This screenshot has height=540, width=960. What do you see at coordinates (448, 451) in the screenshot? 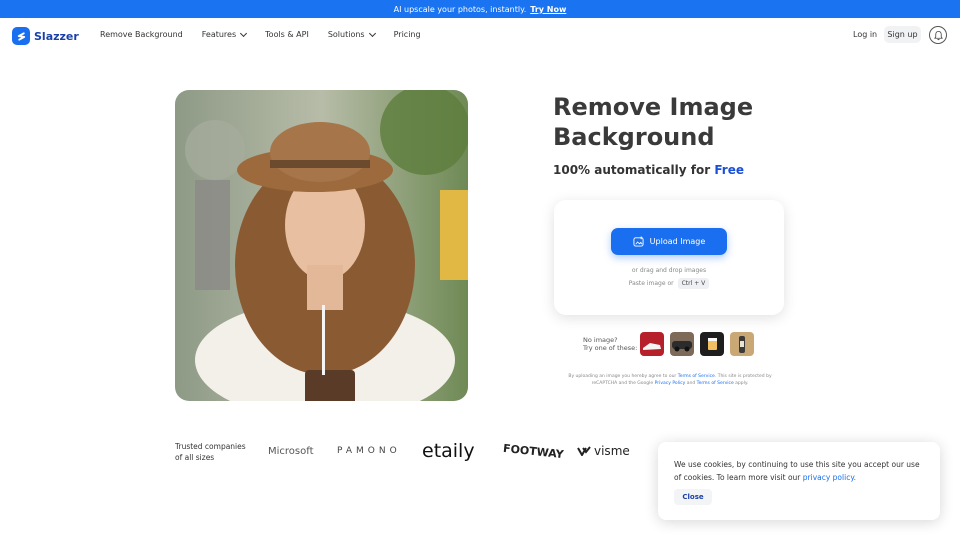
I see `company-logo-etaily: etaily` at bounding box center [448, 451].